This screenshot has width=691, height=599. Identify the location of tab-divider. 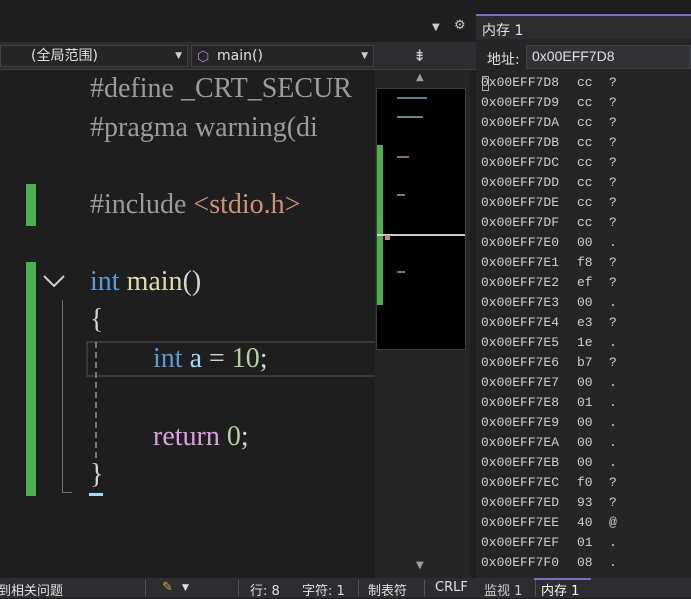
(535, 588).